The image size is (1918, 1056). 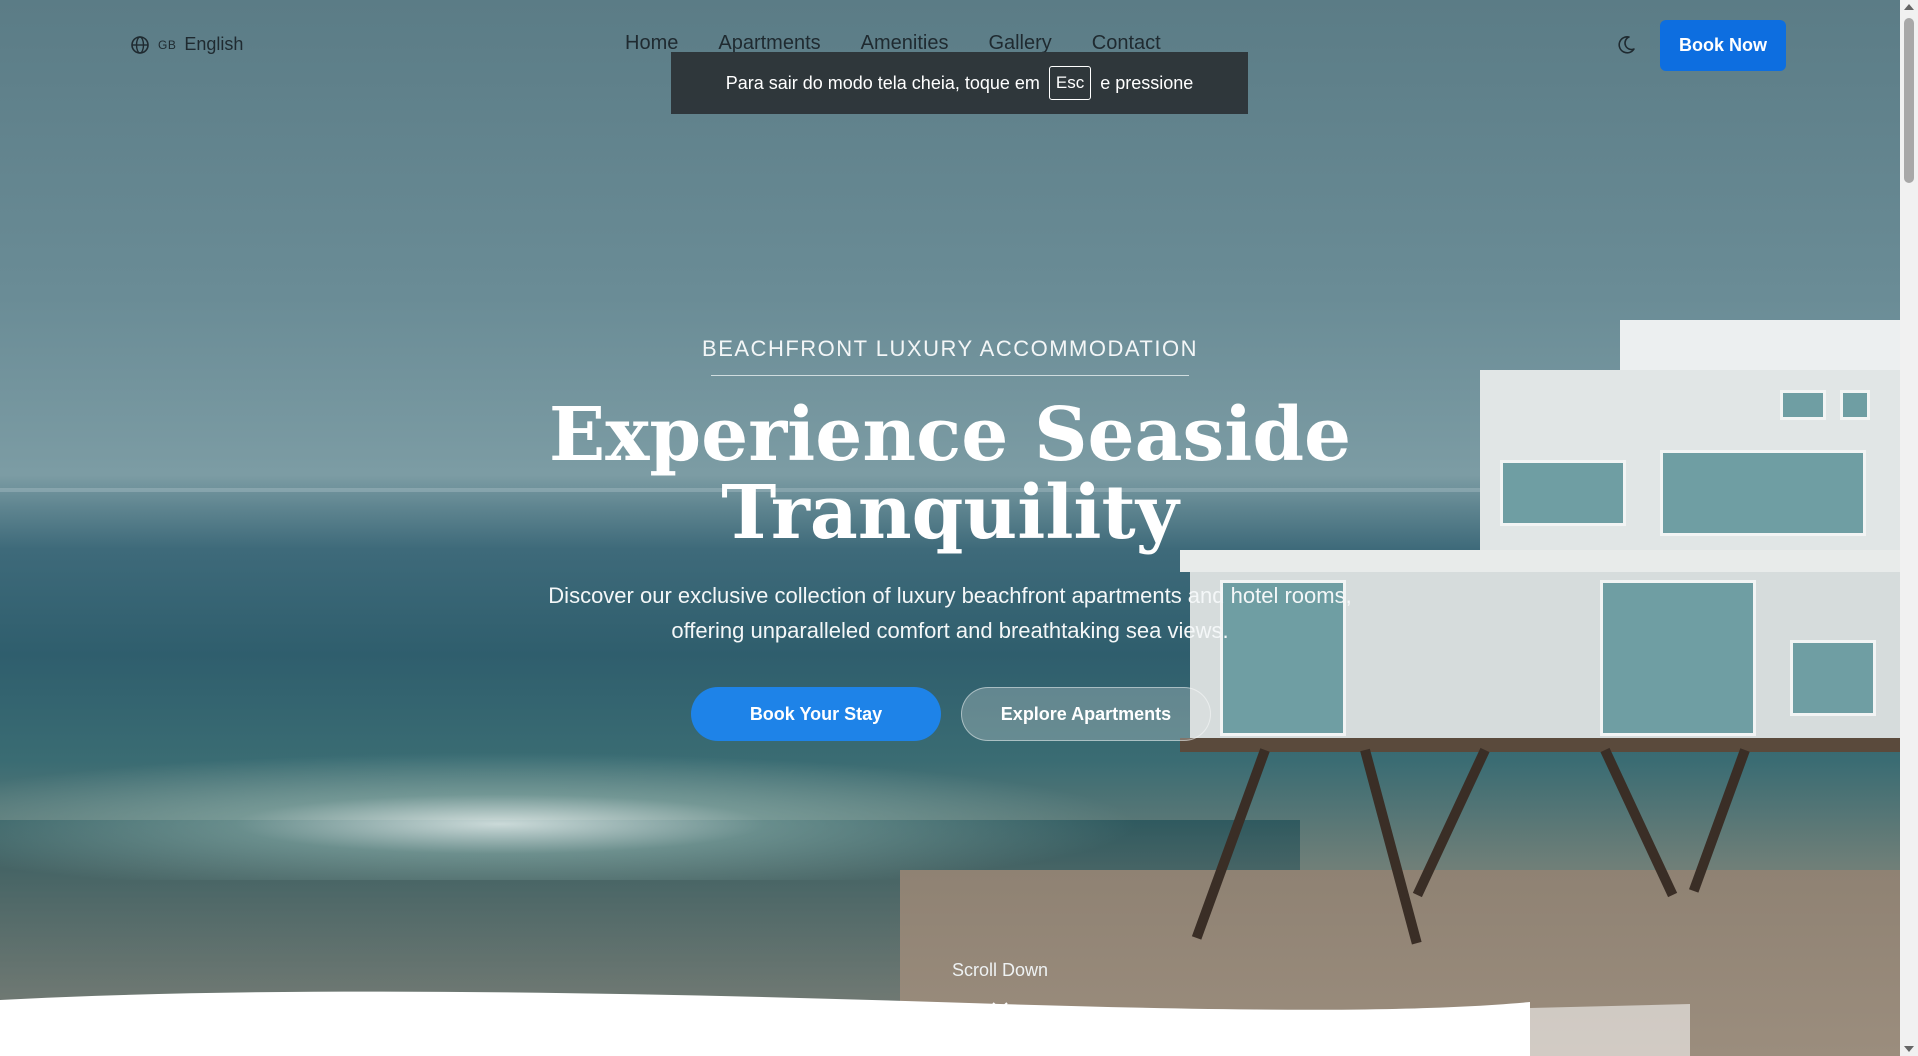 I want to click on section-divider-wave, so click(x=845, y=1023).